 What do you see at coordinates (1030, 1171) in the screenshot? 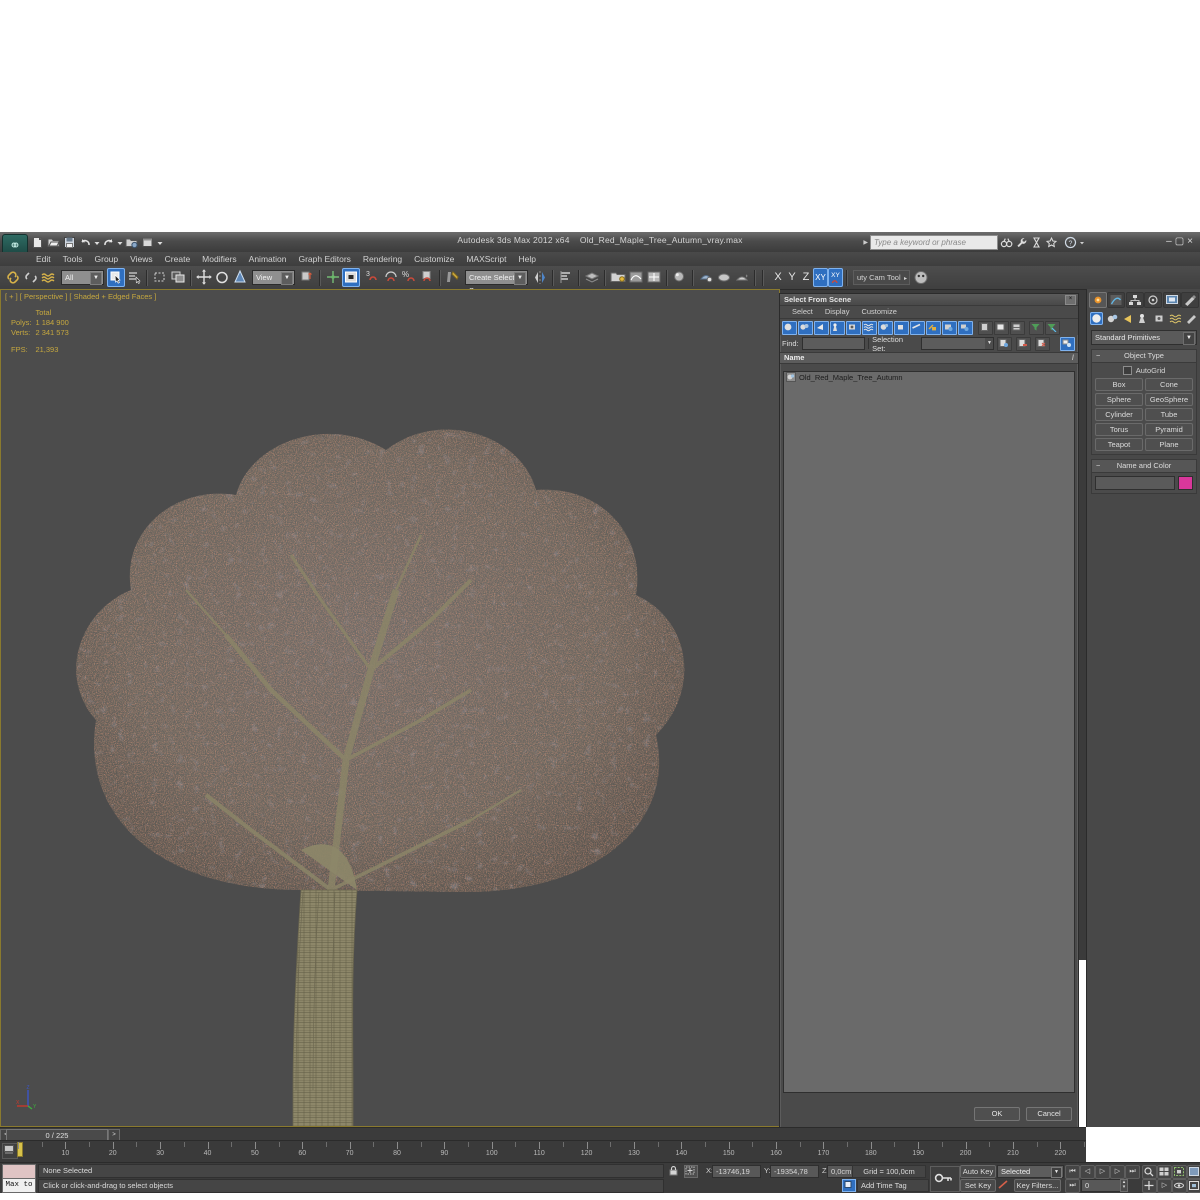
I see `key-filter-mode-combo: Selected ▼` at bounding box center [1030, 1171].